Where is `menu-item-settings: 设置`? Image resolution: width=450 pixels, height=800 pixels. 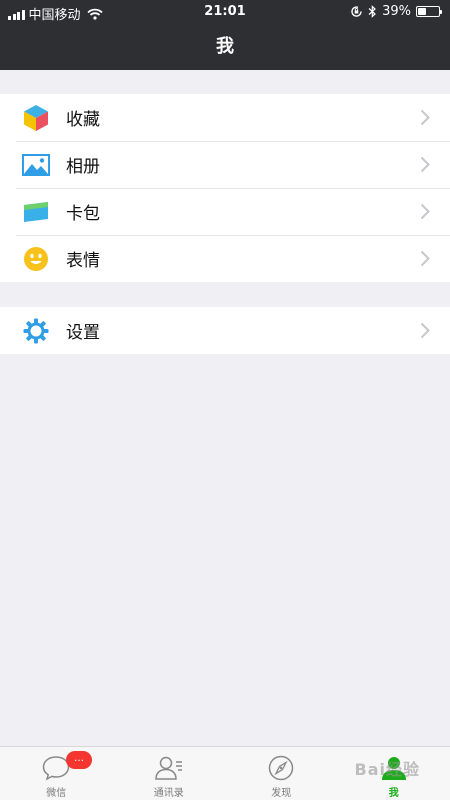 menu-item-settings: 设置 is located at coordinates (225, 330).